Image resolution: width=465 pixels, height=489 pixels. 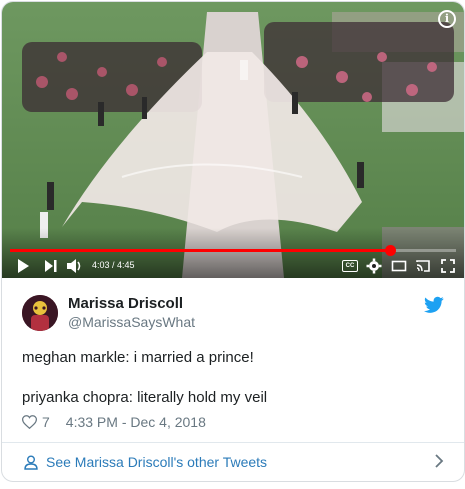 I want to click on like-count: 7, so click(x=46, y=422).